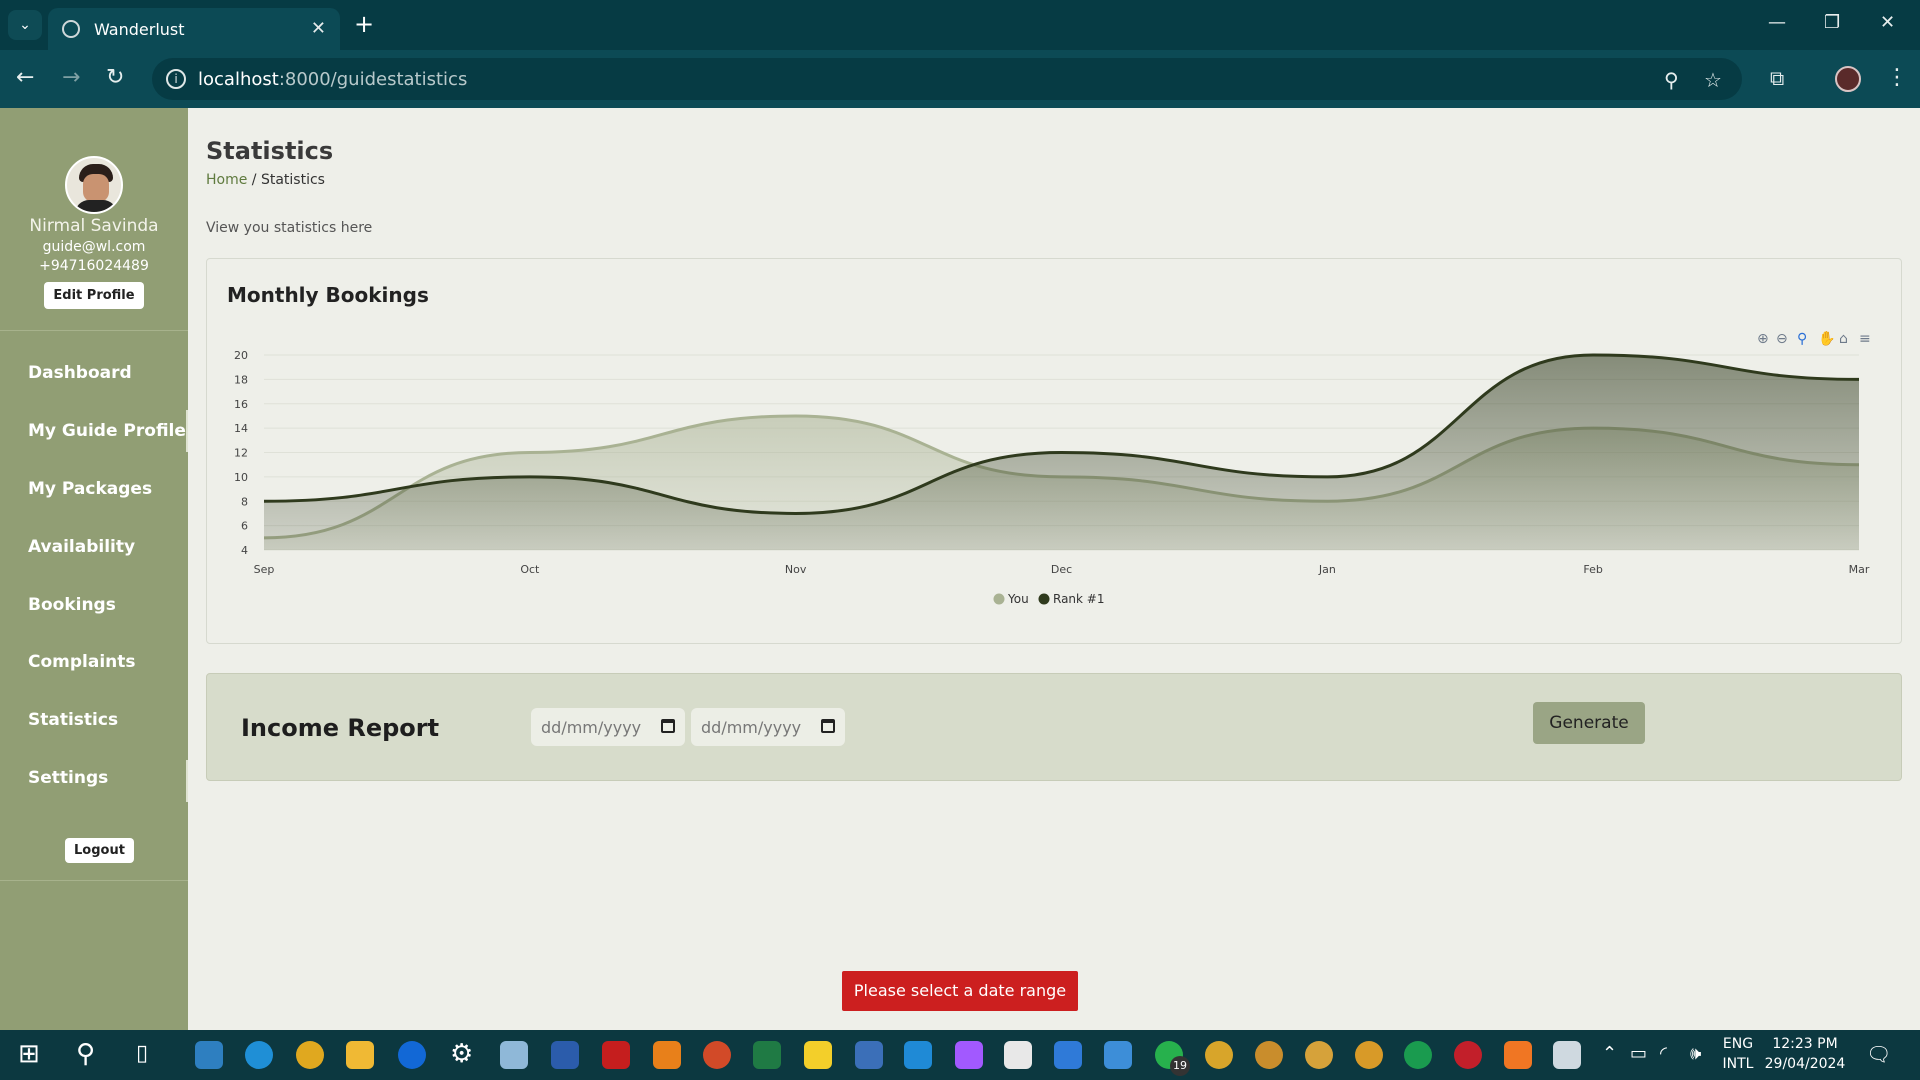 The image size is (1920, 1080). Describe the element at coordinates (187, 431) in the screenshot. I see `scroll-indicator` at that location.